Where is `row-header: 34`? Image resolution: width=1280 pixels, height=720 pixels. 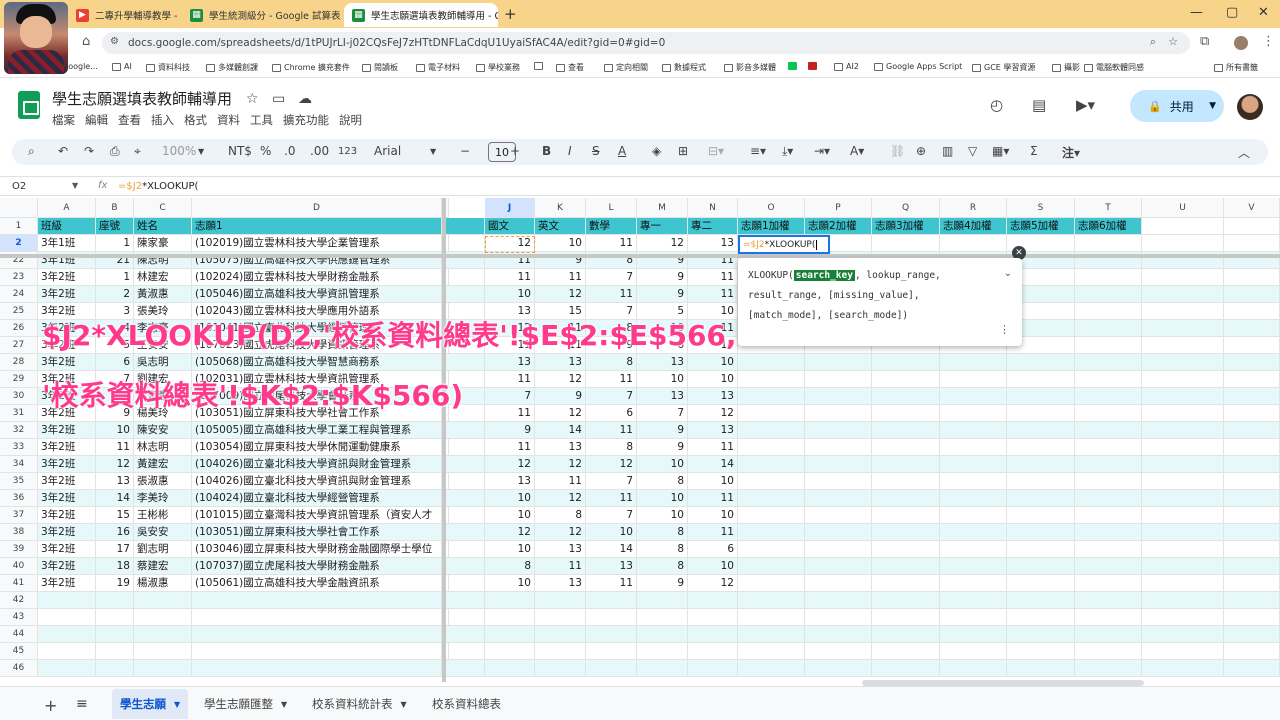
row-header: 34 is located at coordinates (19, 464).